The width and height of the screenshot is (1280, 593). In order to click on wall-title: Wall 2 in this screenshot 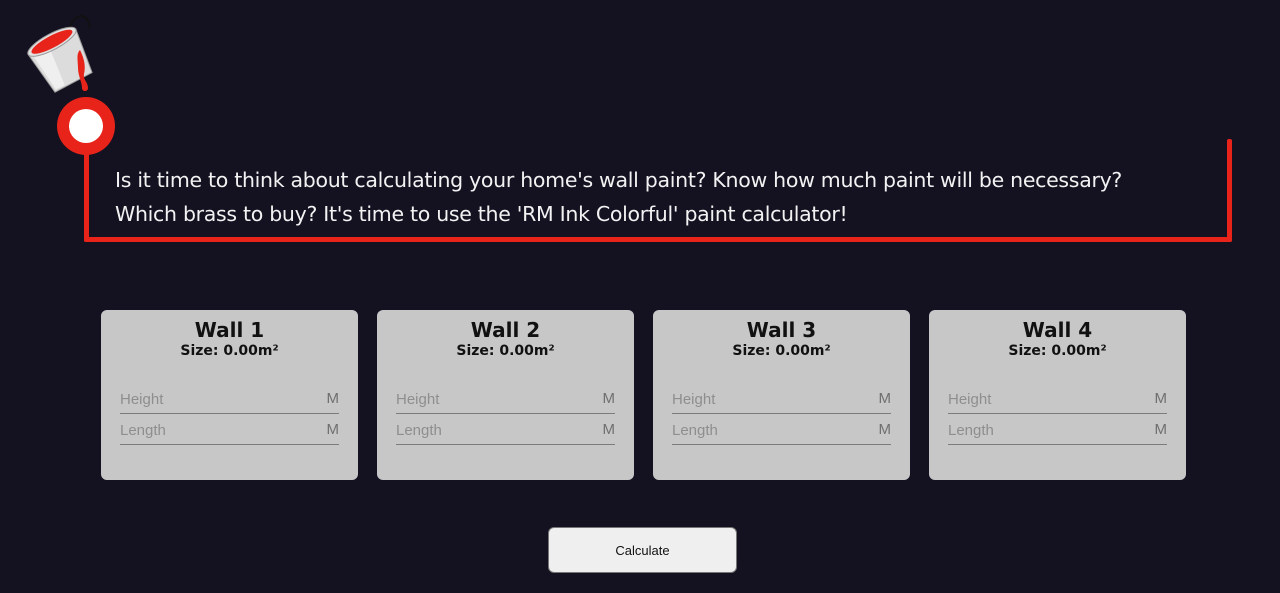, I will do `click(505, 330)`.